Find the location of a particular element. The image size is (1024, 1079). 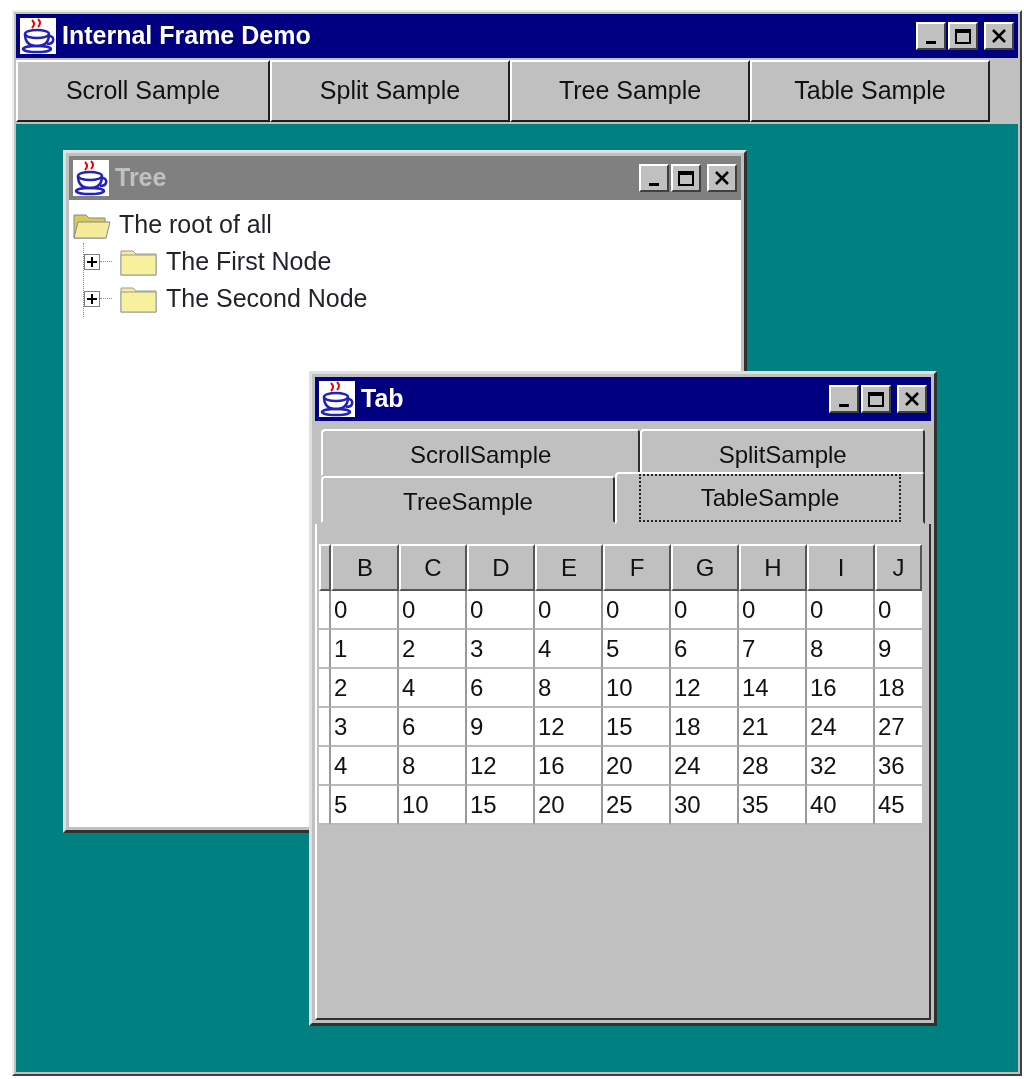

table-cell: 24 is located at coordinates (705, 766).